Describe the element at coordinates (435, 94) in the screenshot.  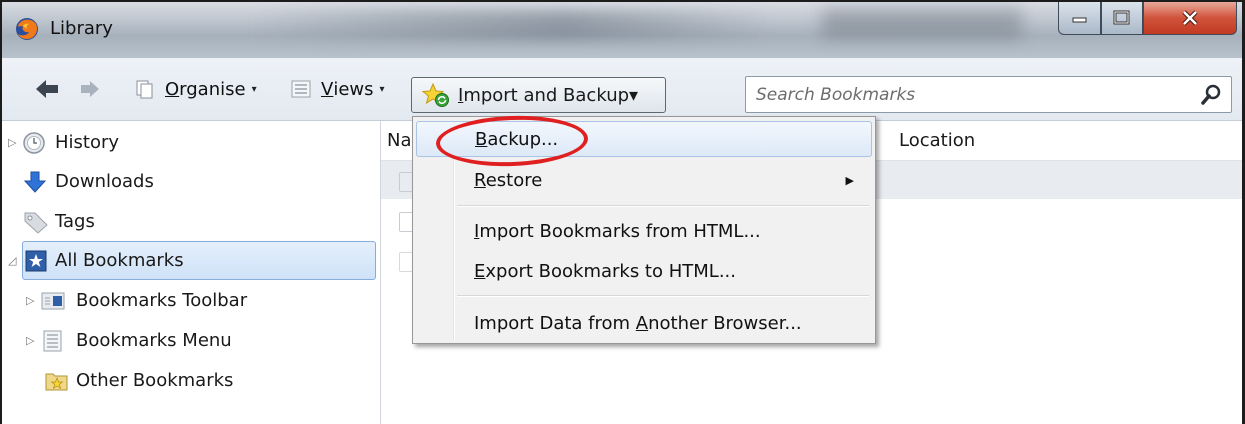
I see `star-refresh-icon` at that location.